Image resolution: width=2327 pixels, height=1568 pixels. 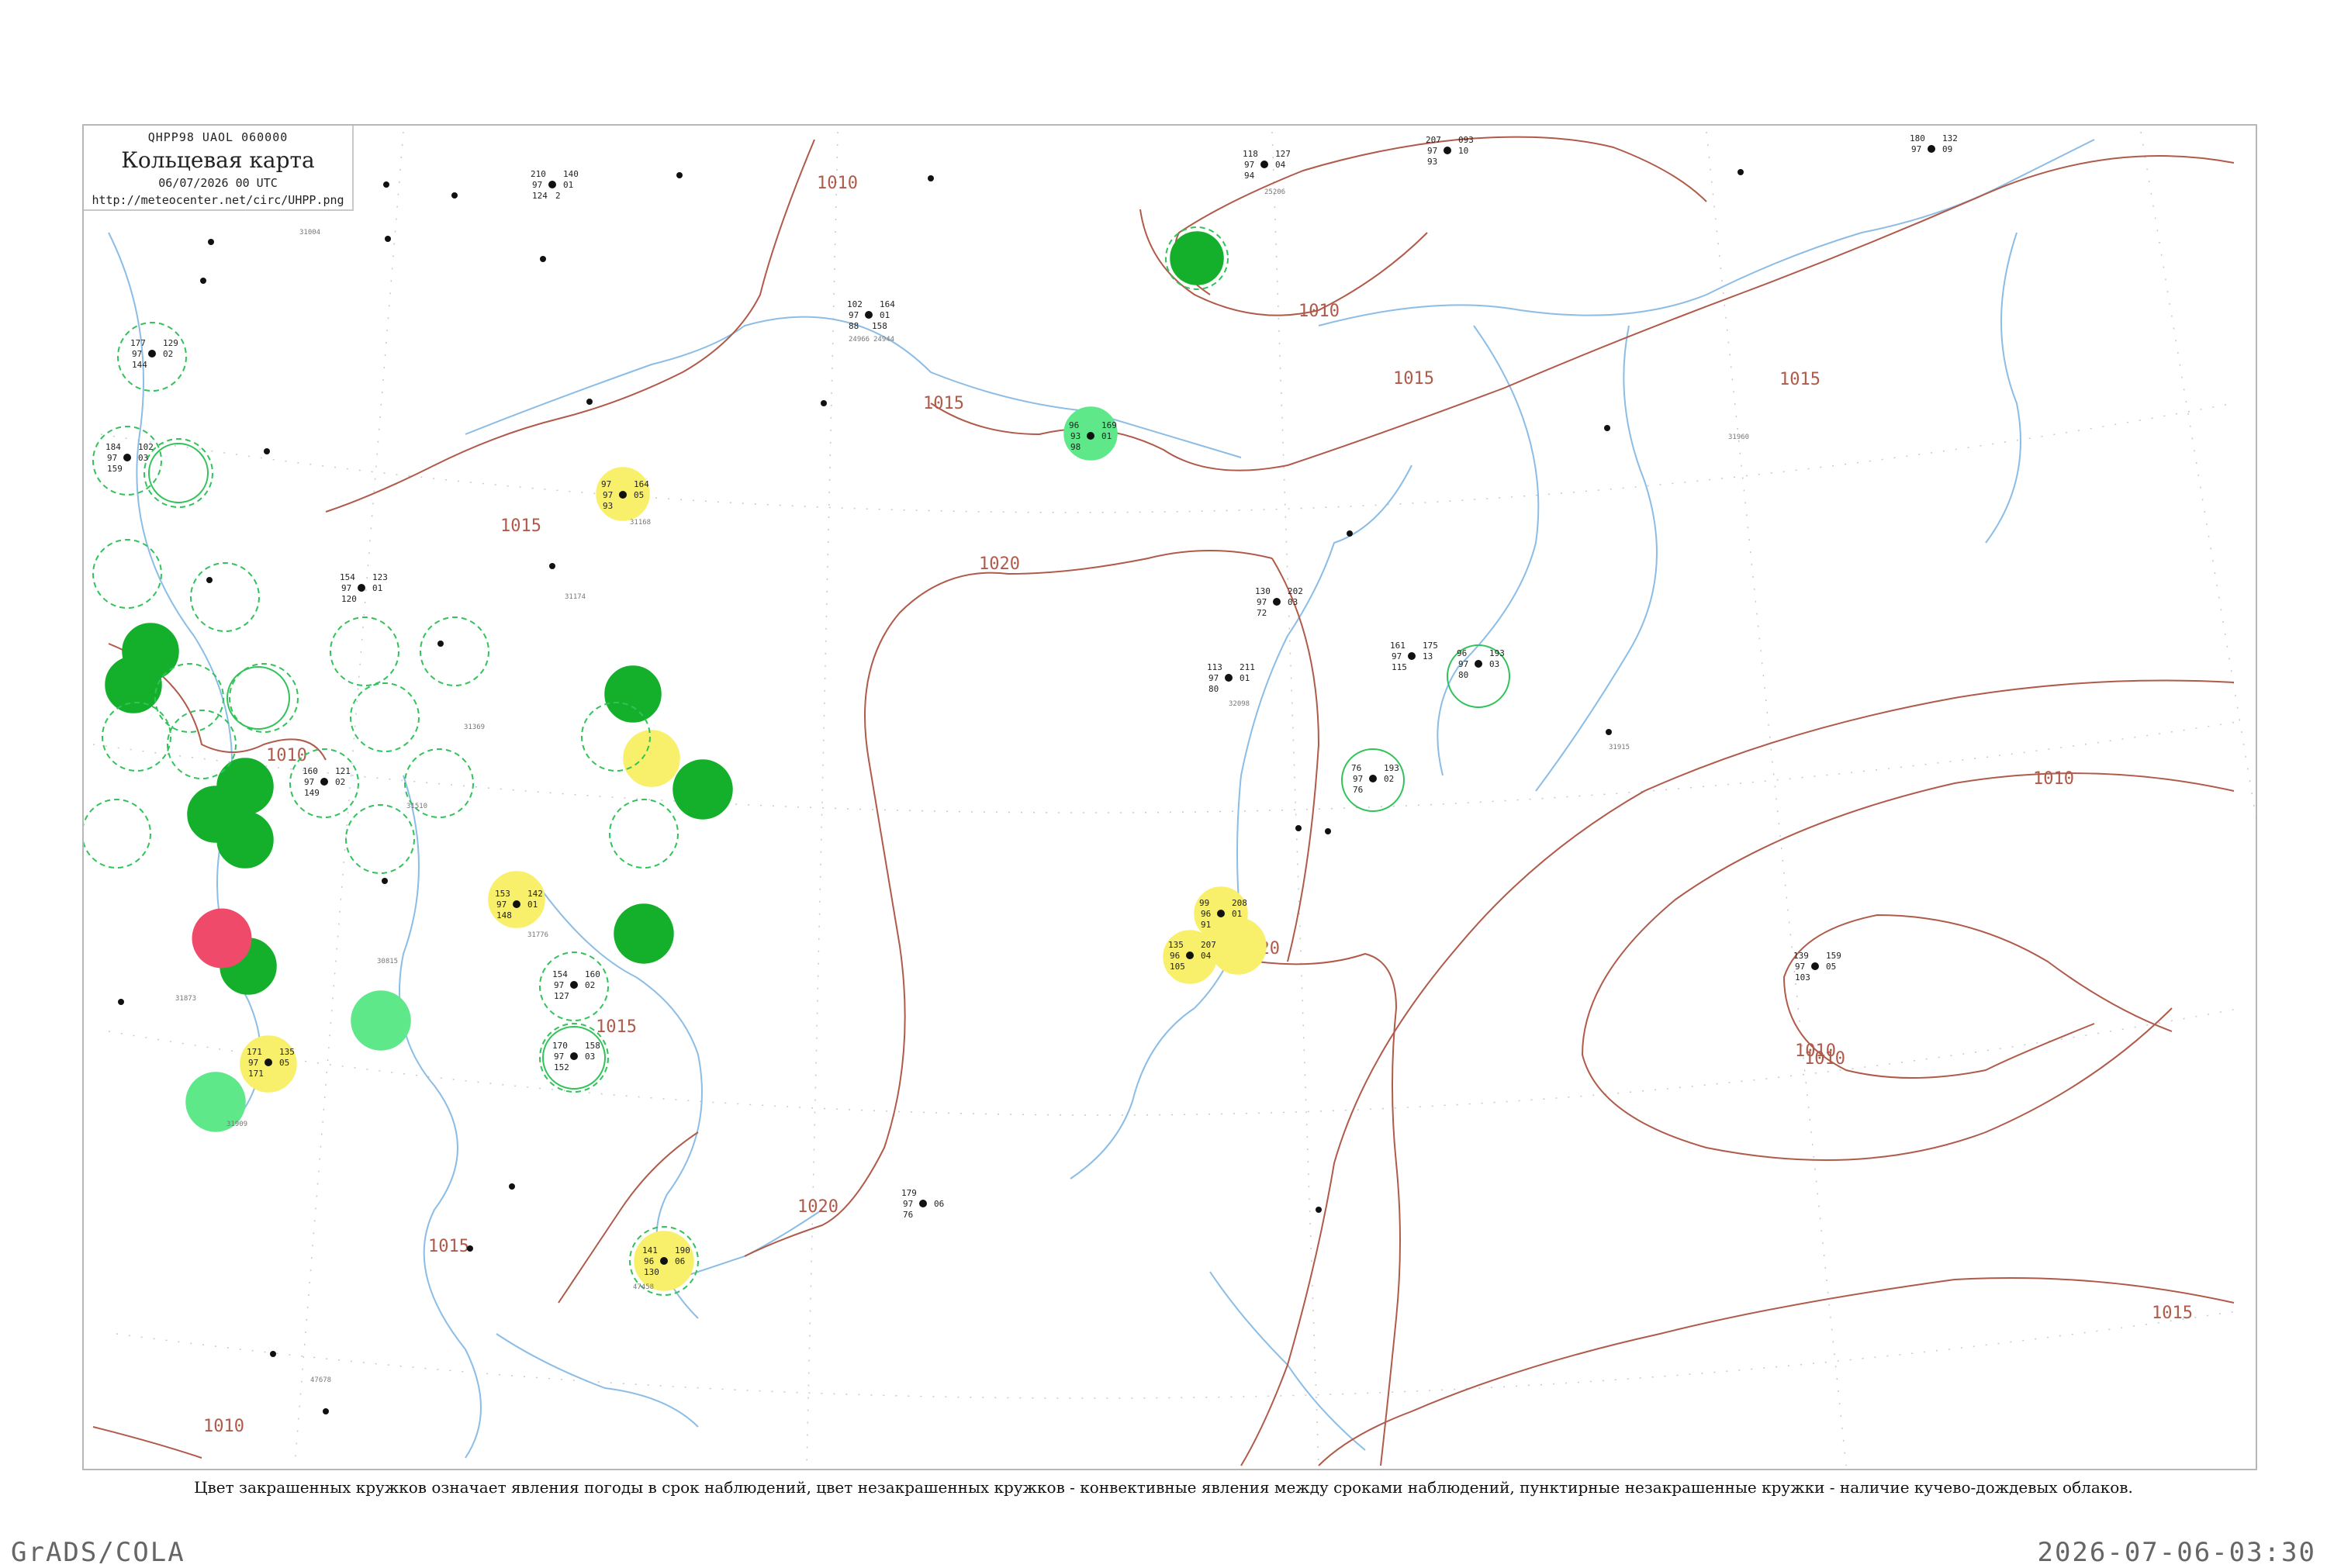 What do you see at coordinates (1239, 903) in the screenshot?
I see `station-value: 208` at bounding box center [1239, 903].